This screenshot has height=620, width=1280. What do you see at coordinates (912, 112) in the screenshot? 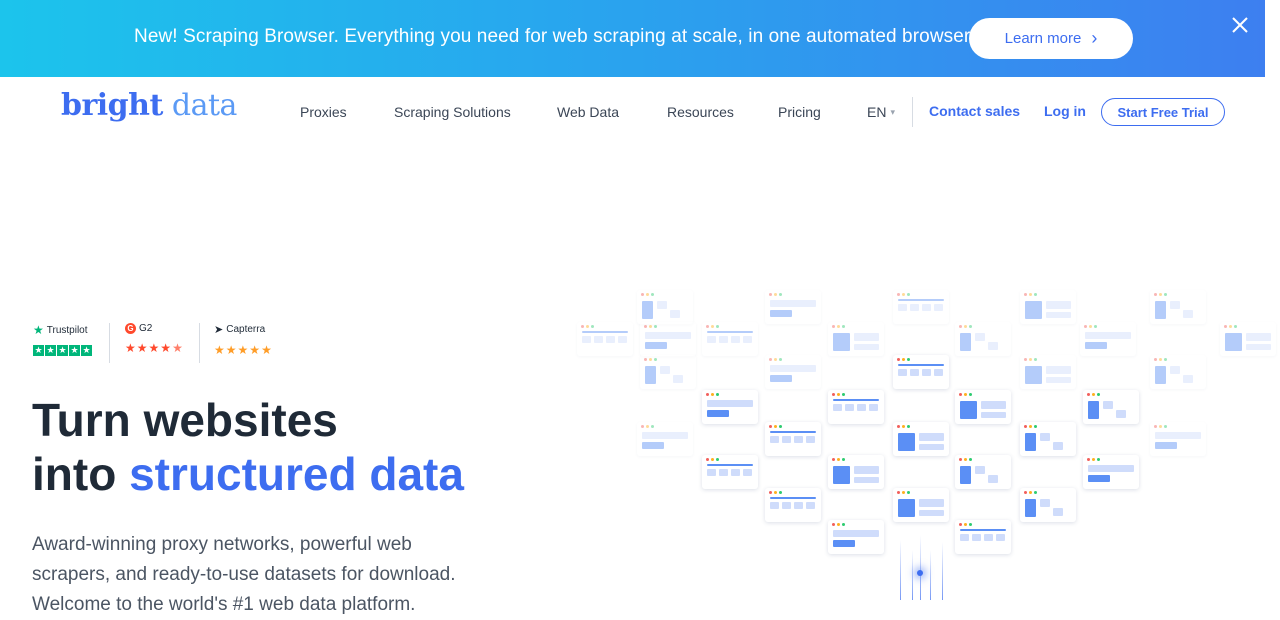
I see `nav-divider` at bounding box center [912, 112].